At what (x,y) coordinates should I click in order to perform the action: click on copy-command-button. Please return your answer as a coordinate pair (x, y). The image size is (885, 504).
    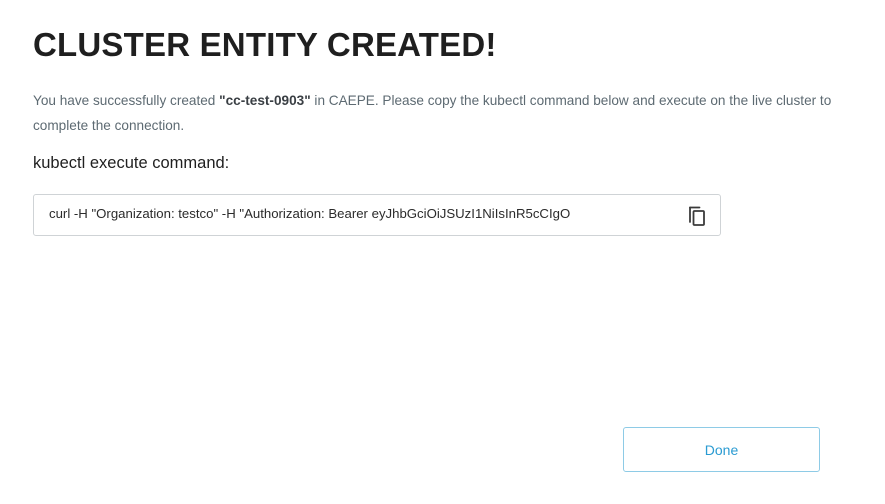
    Looking at the image, I should click on (697, 216).